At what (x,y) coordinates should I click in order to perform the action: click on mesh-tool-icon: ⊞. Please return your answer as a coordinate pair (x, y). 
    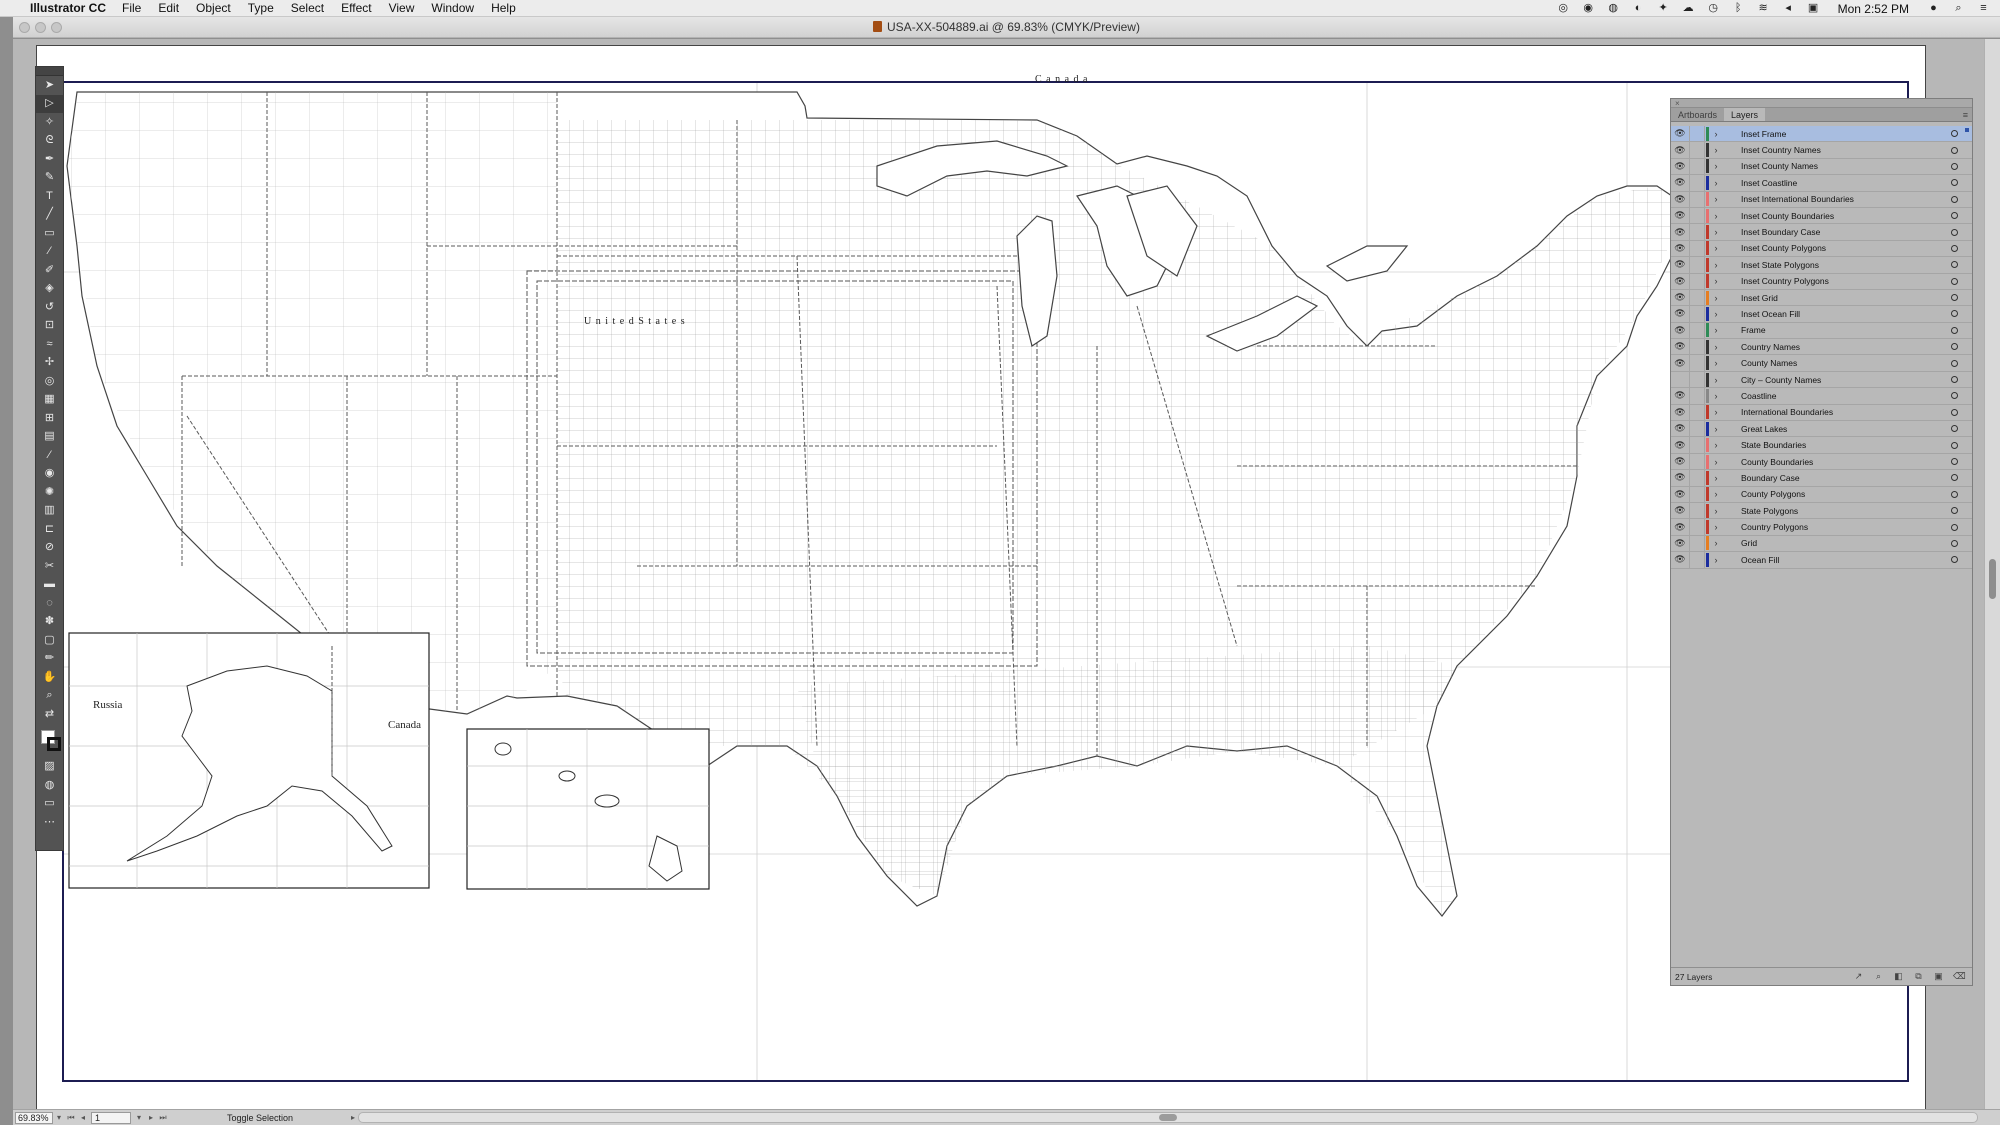
    Looking at the image, I should click on (49, 418).